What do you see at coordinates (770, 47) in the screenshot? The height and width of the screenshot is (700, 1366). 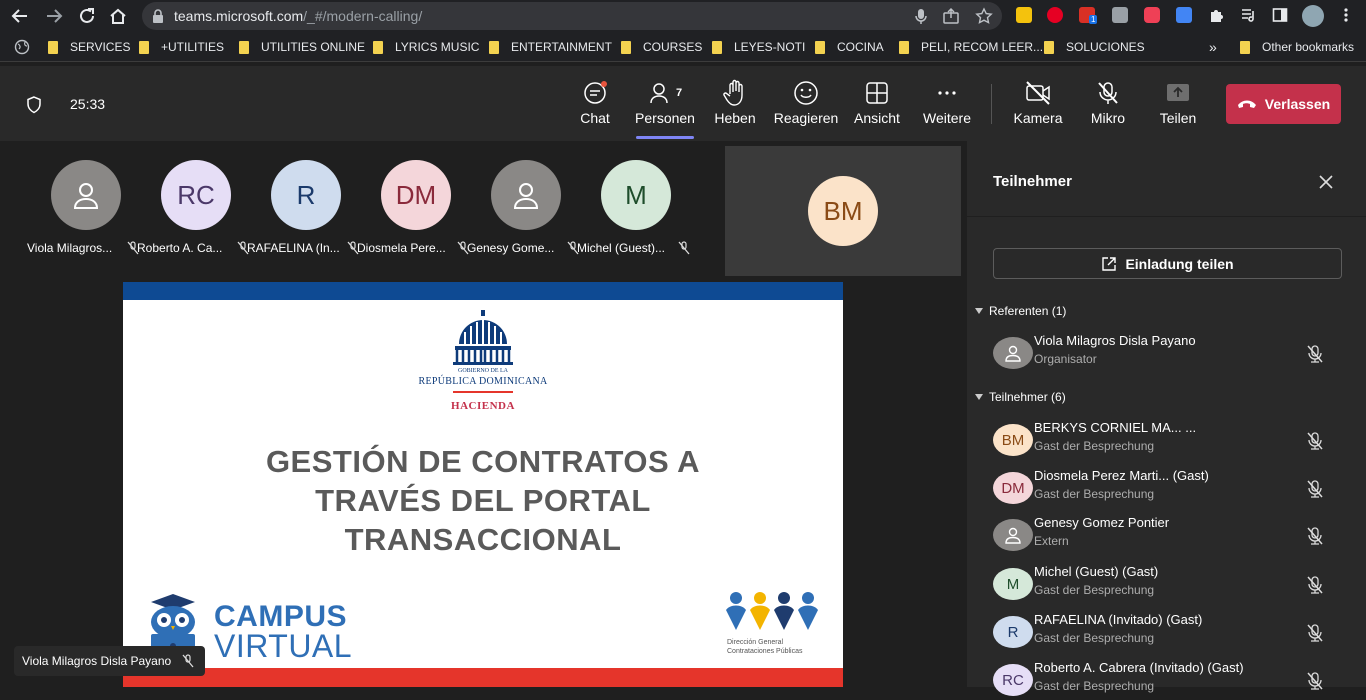 I see `bookmark-label: LEYES-NOTI` at bounding box center [770, 47].